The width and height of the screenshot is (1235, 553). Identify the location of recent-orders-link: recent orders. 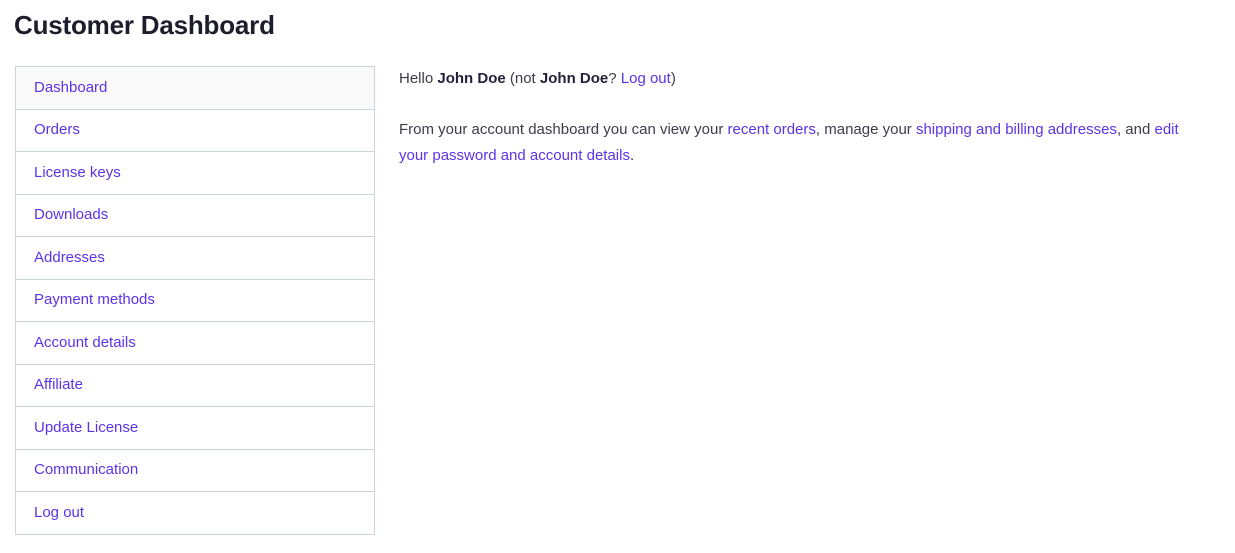
(772, 129).